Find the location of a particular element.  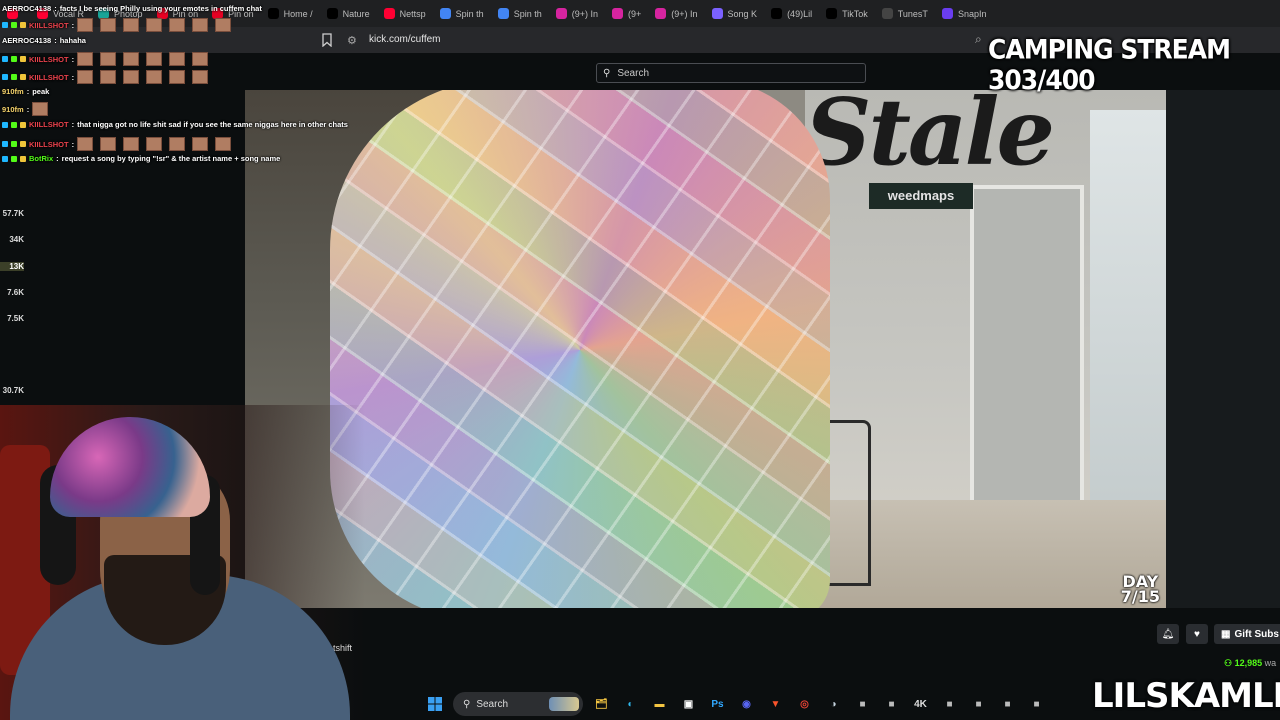

taskbar-app-button: Ps is located at coordinates (717, 704).